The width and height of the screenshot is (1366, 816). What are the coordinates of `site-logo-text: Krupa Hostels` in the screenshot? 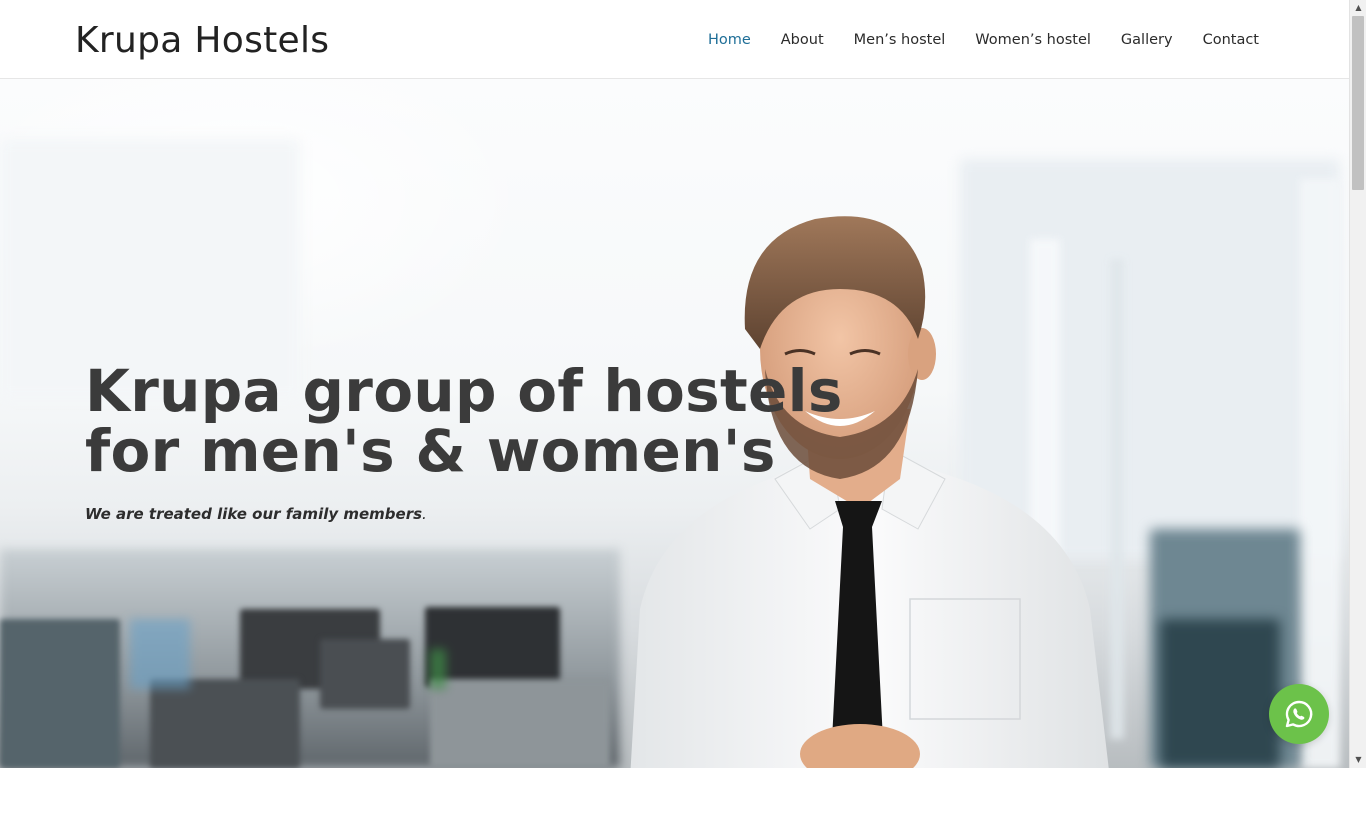 It's located at (202, 41).